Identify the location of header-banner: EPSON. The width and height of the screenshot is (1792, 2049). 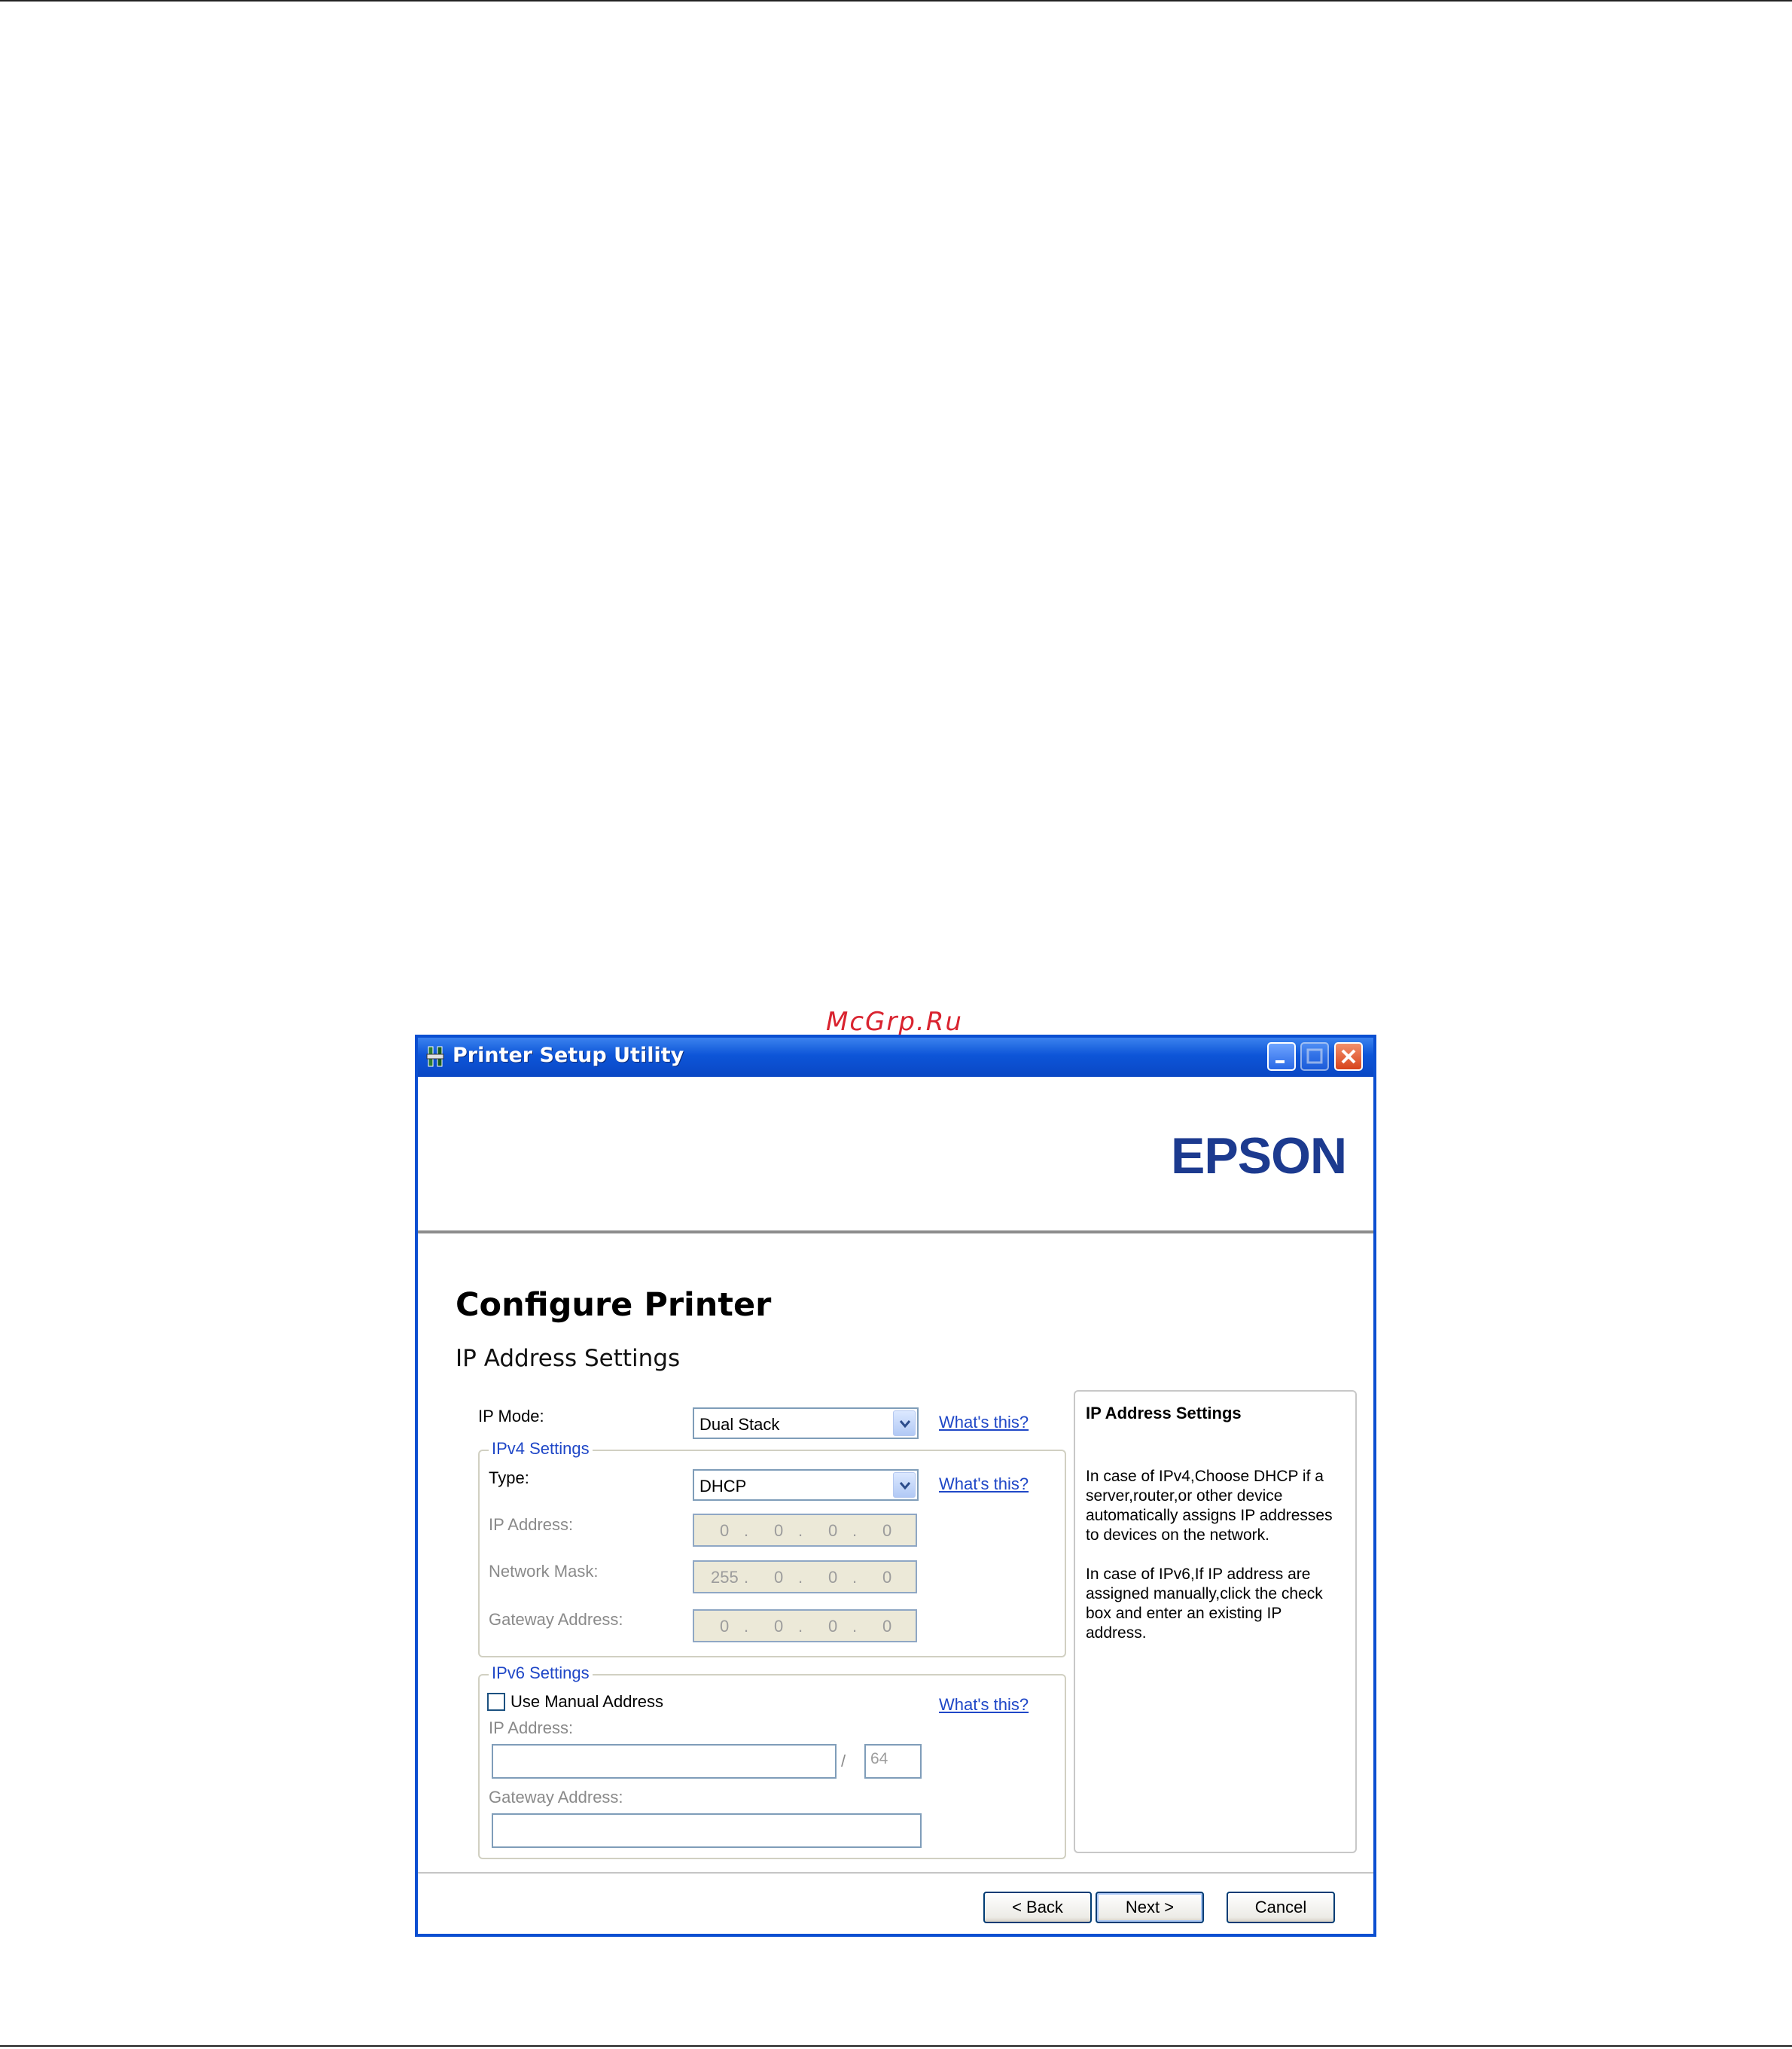
(895, 1153).